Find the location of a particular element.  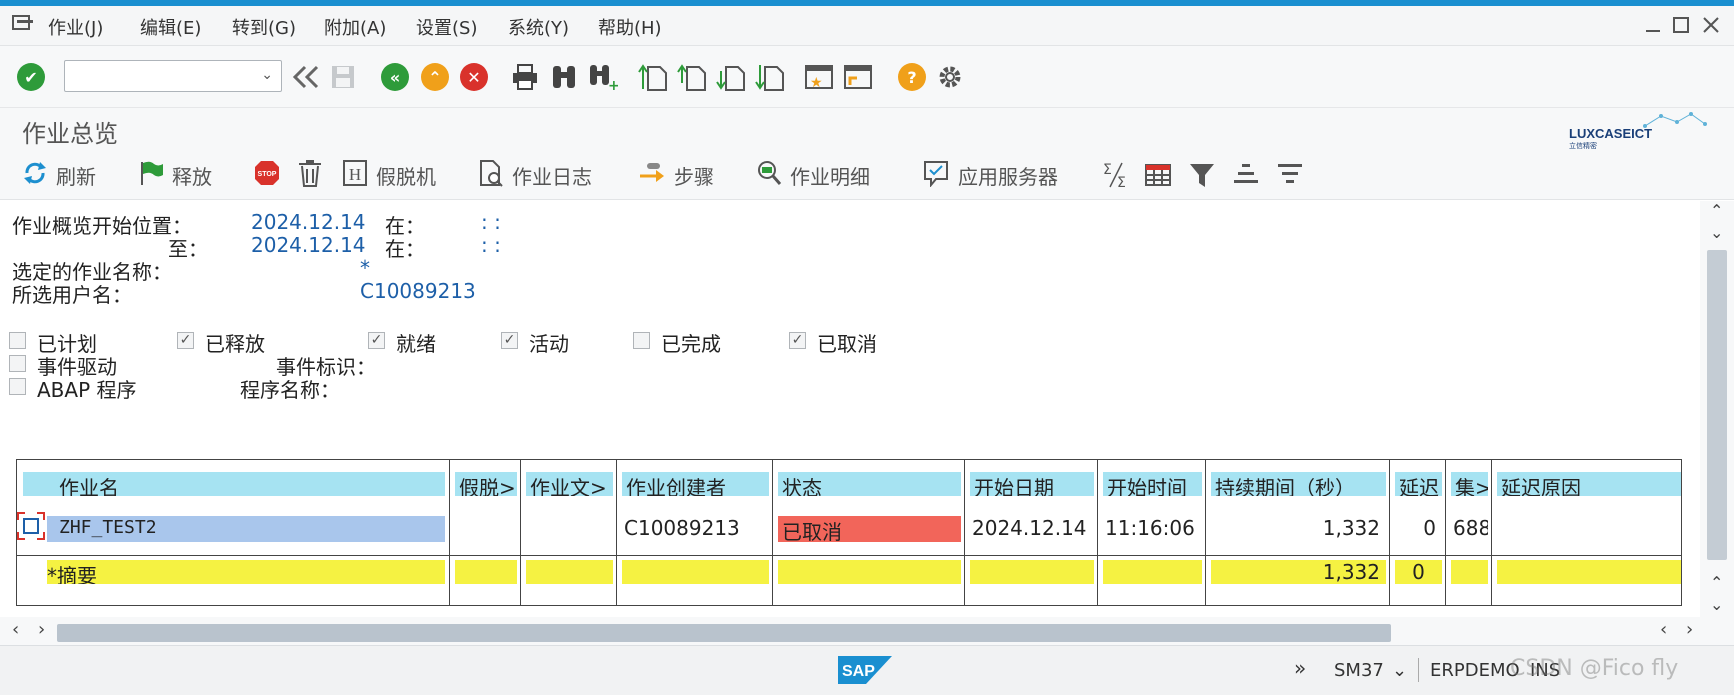

cell-set: 688 is located at coordinates (1469, 529).